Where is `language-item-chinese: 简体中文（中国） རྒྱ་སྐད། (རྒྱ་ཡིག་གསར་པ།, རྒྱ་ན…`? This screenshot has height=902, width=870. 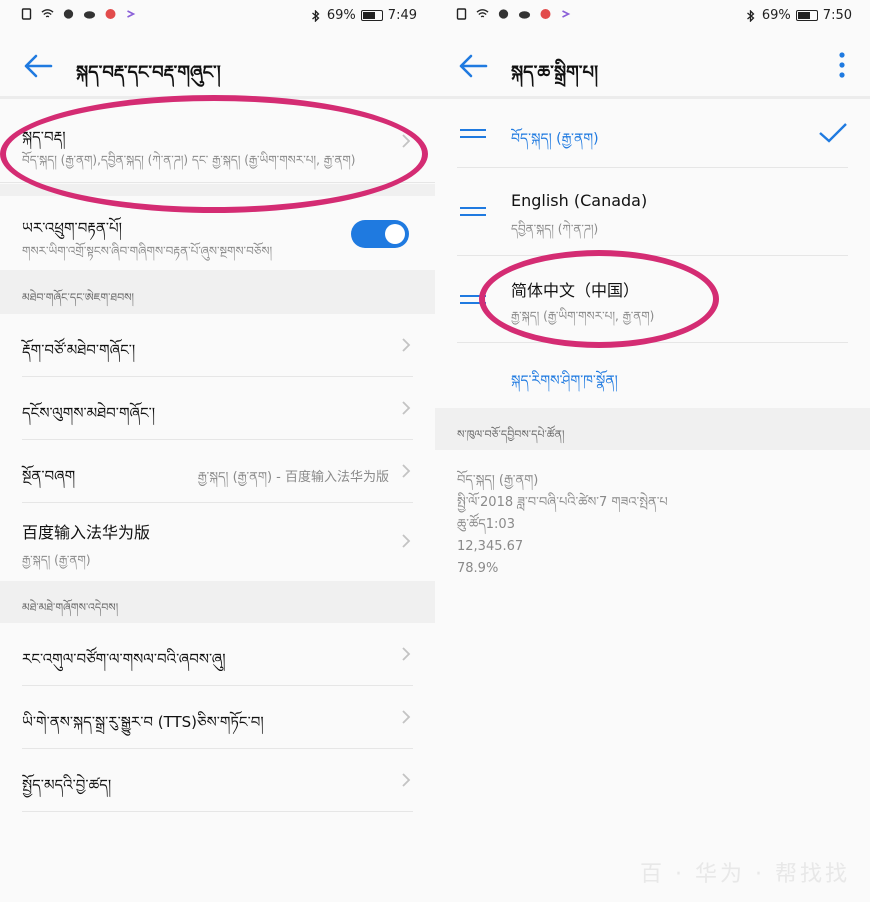
language-item-chinese: 简体中文（中国） རྒྱ་སྐད། (རྒྱ་ཡིག་གསར་པ།, རྒྱ་ན… is located at coordinates (652, 299).